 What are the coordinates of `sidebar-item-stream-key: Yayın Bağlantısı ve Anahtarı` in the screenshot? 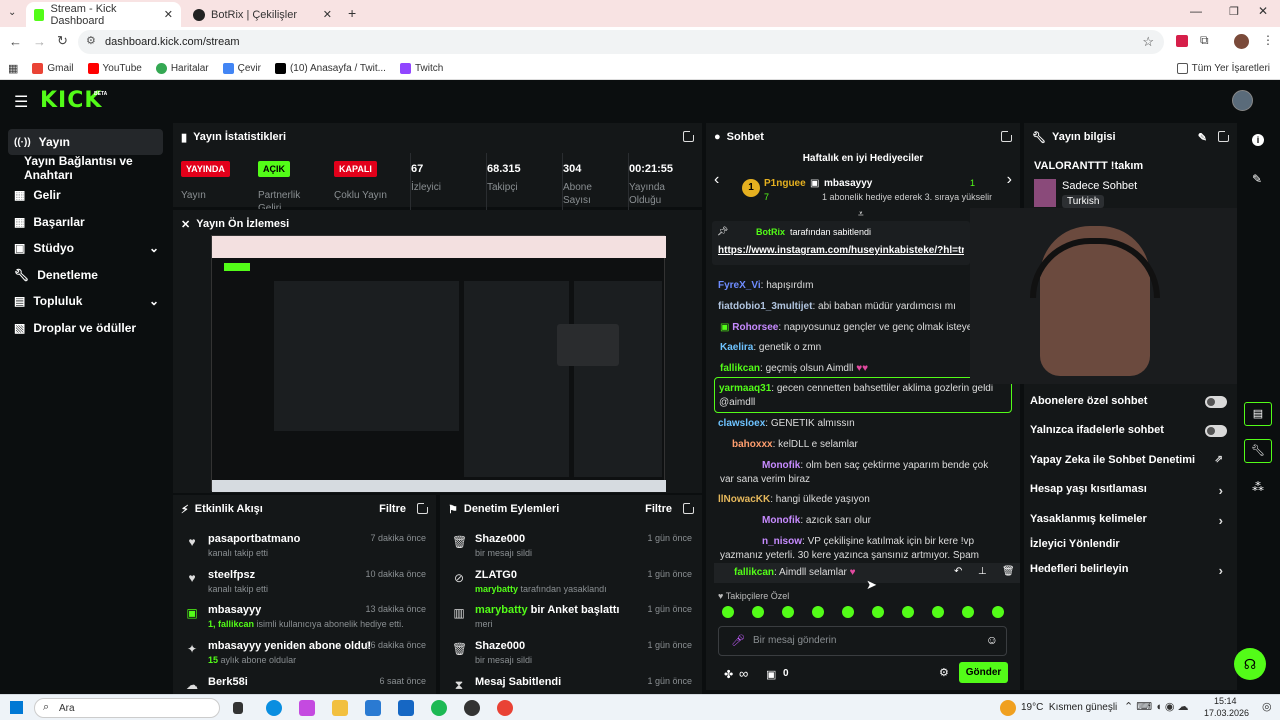 It's located at (95, 168).